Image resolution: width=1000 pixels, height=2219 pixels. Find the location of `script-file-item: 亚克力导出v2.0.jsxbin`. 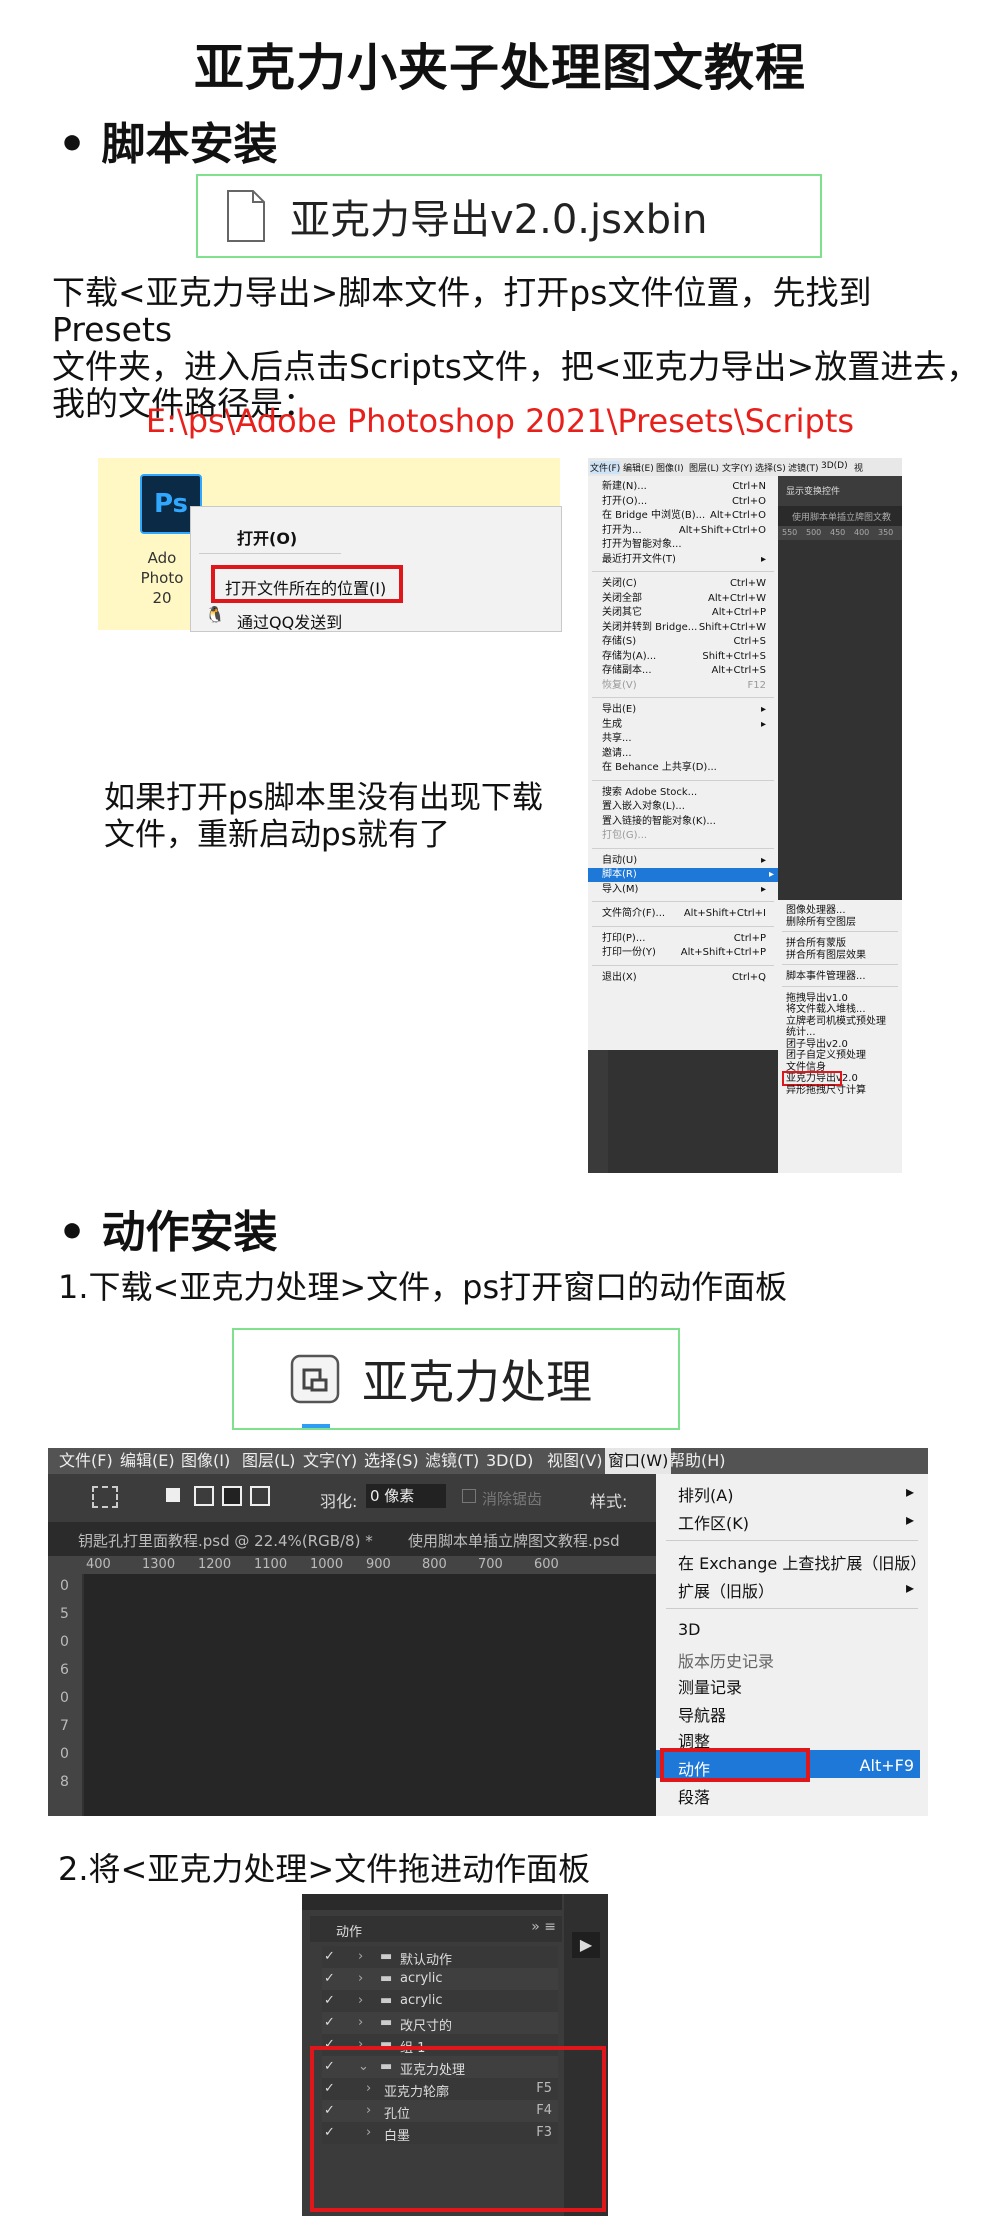

script-file-item: 亚克力导出v2.0.jsxbin is located at coordinates (509, 216).